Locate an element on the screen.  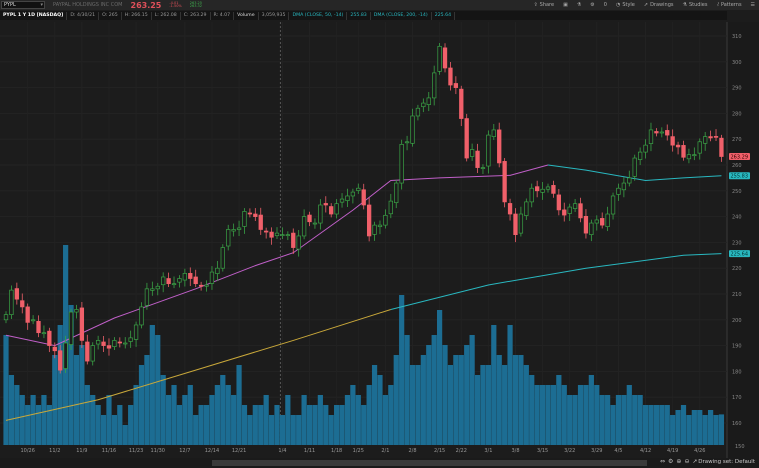
x-tick-label: 1/11 is located at coordinates (309, 451).